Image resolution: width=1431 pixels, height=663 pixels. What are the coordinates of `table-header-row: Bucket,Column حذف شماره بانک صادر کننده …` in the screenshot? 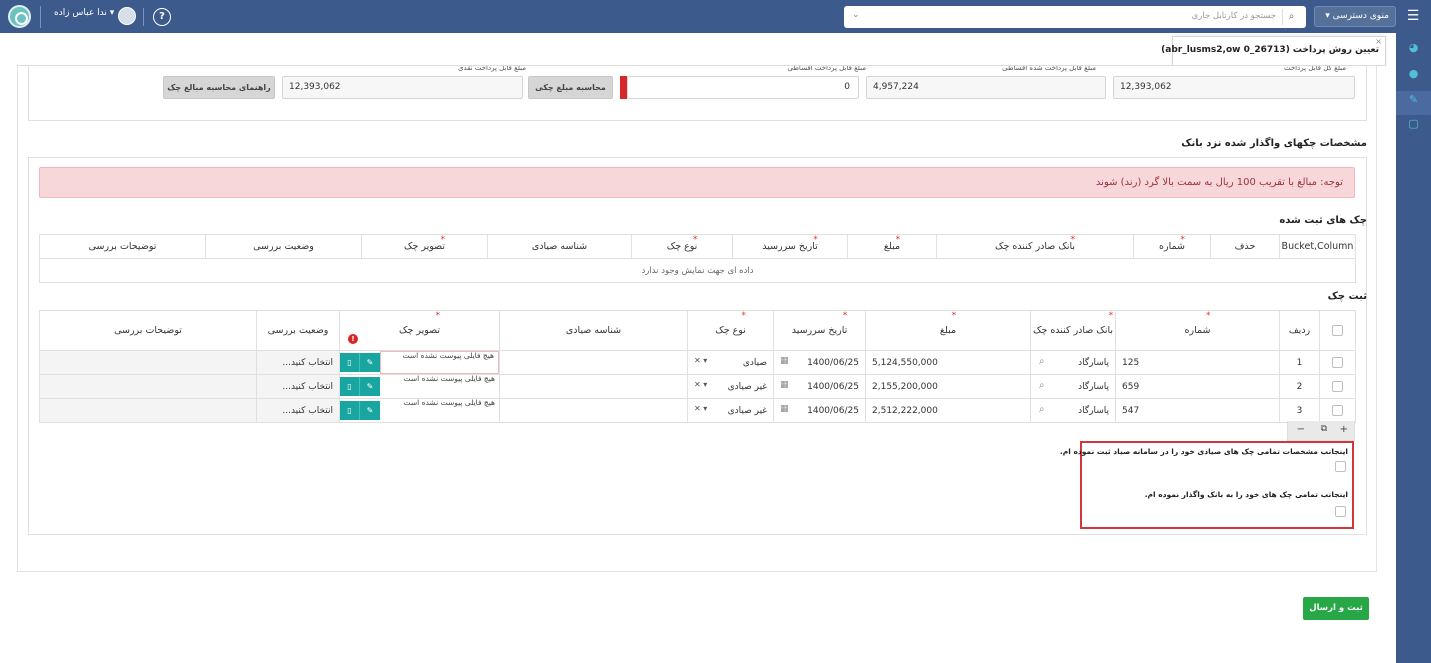 It's located at (697, 246).